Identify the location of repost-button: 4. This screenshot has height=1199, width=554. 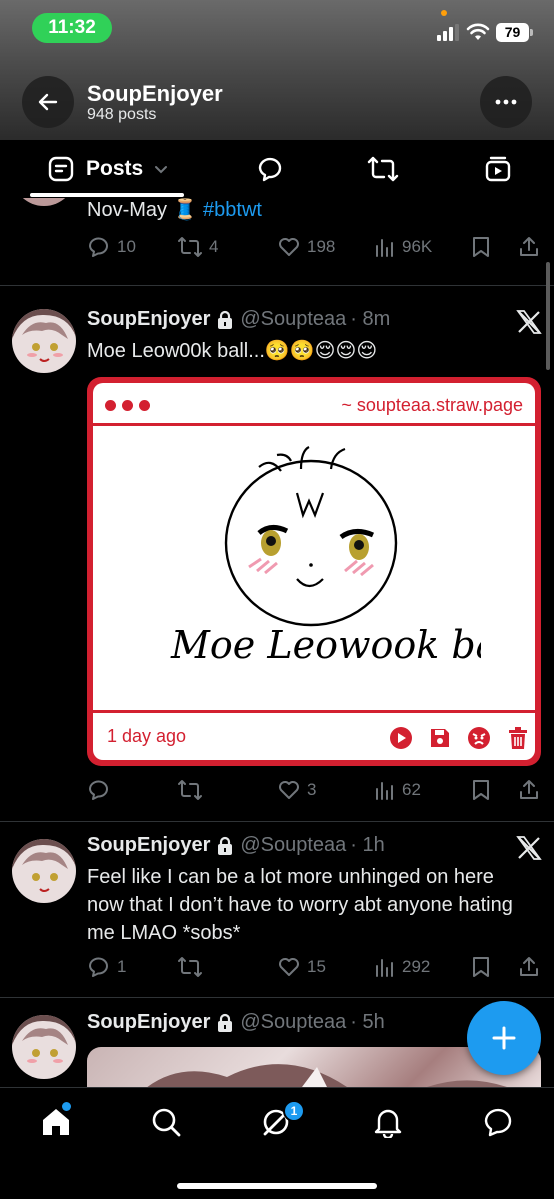
(197, 247).